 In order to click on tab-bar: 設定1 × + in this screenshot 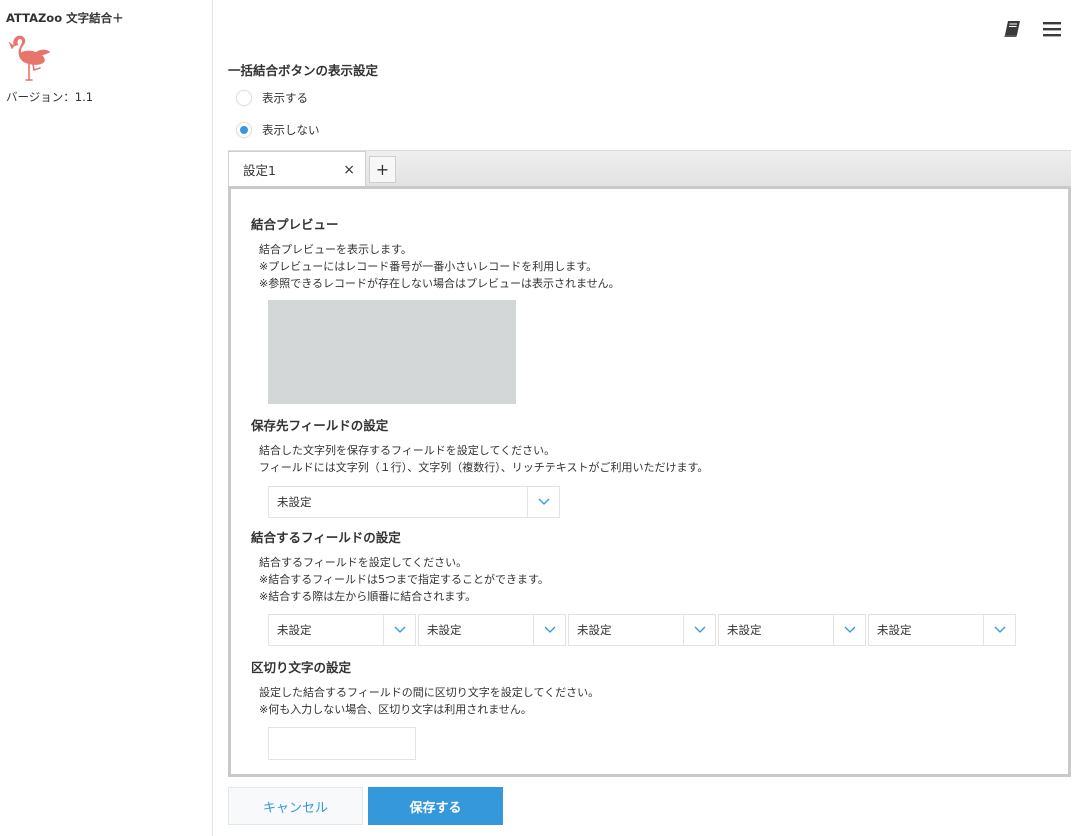, I will do `click(649, 168)`.